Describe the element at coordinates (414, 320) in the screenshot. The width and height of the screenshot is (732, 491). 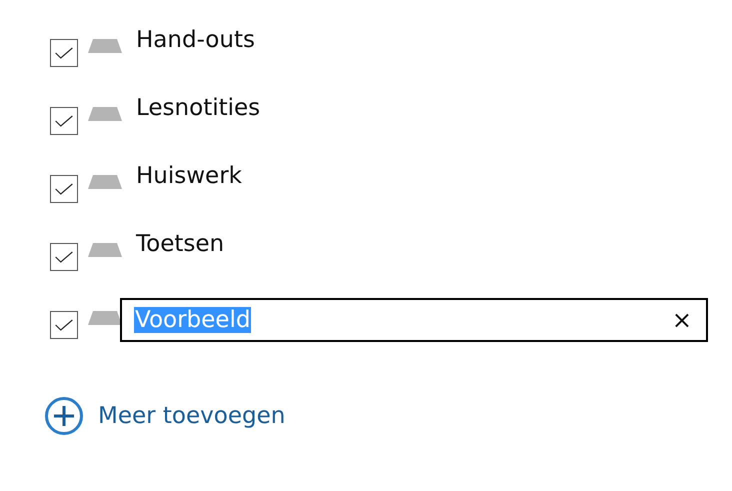
I see `rename-field: Voorbeeld ×` at that location.